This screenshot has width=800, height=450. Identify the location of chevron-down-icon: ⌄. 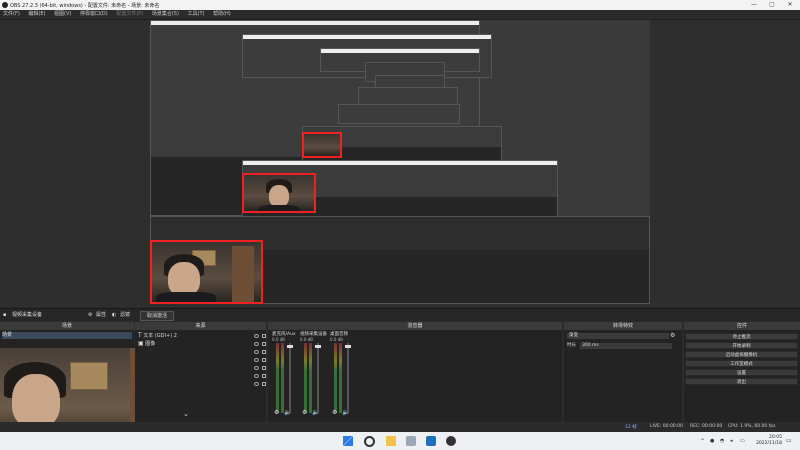
(186, 414).